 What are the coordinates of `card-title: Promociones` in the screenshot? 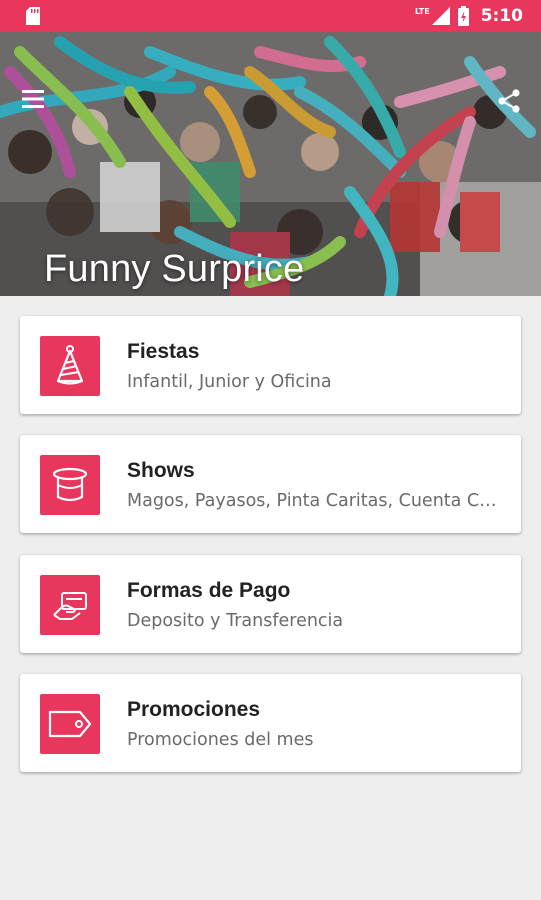 It's located at (194, 709).